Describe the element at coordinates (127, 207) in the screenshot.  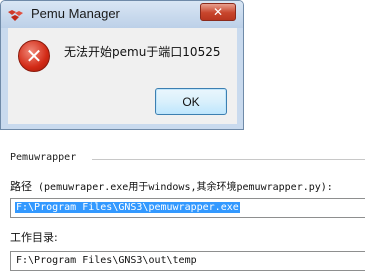
I see `path-value: F:\Program Files\GNS3\pemuwrapper.exe` at that location.